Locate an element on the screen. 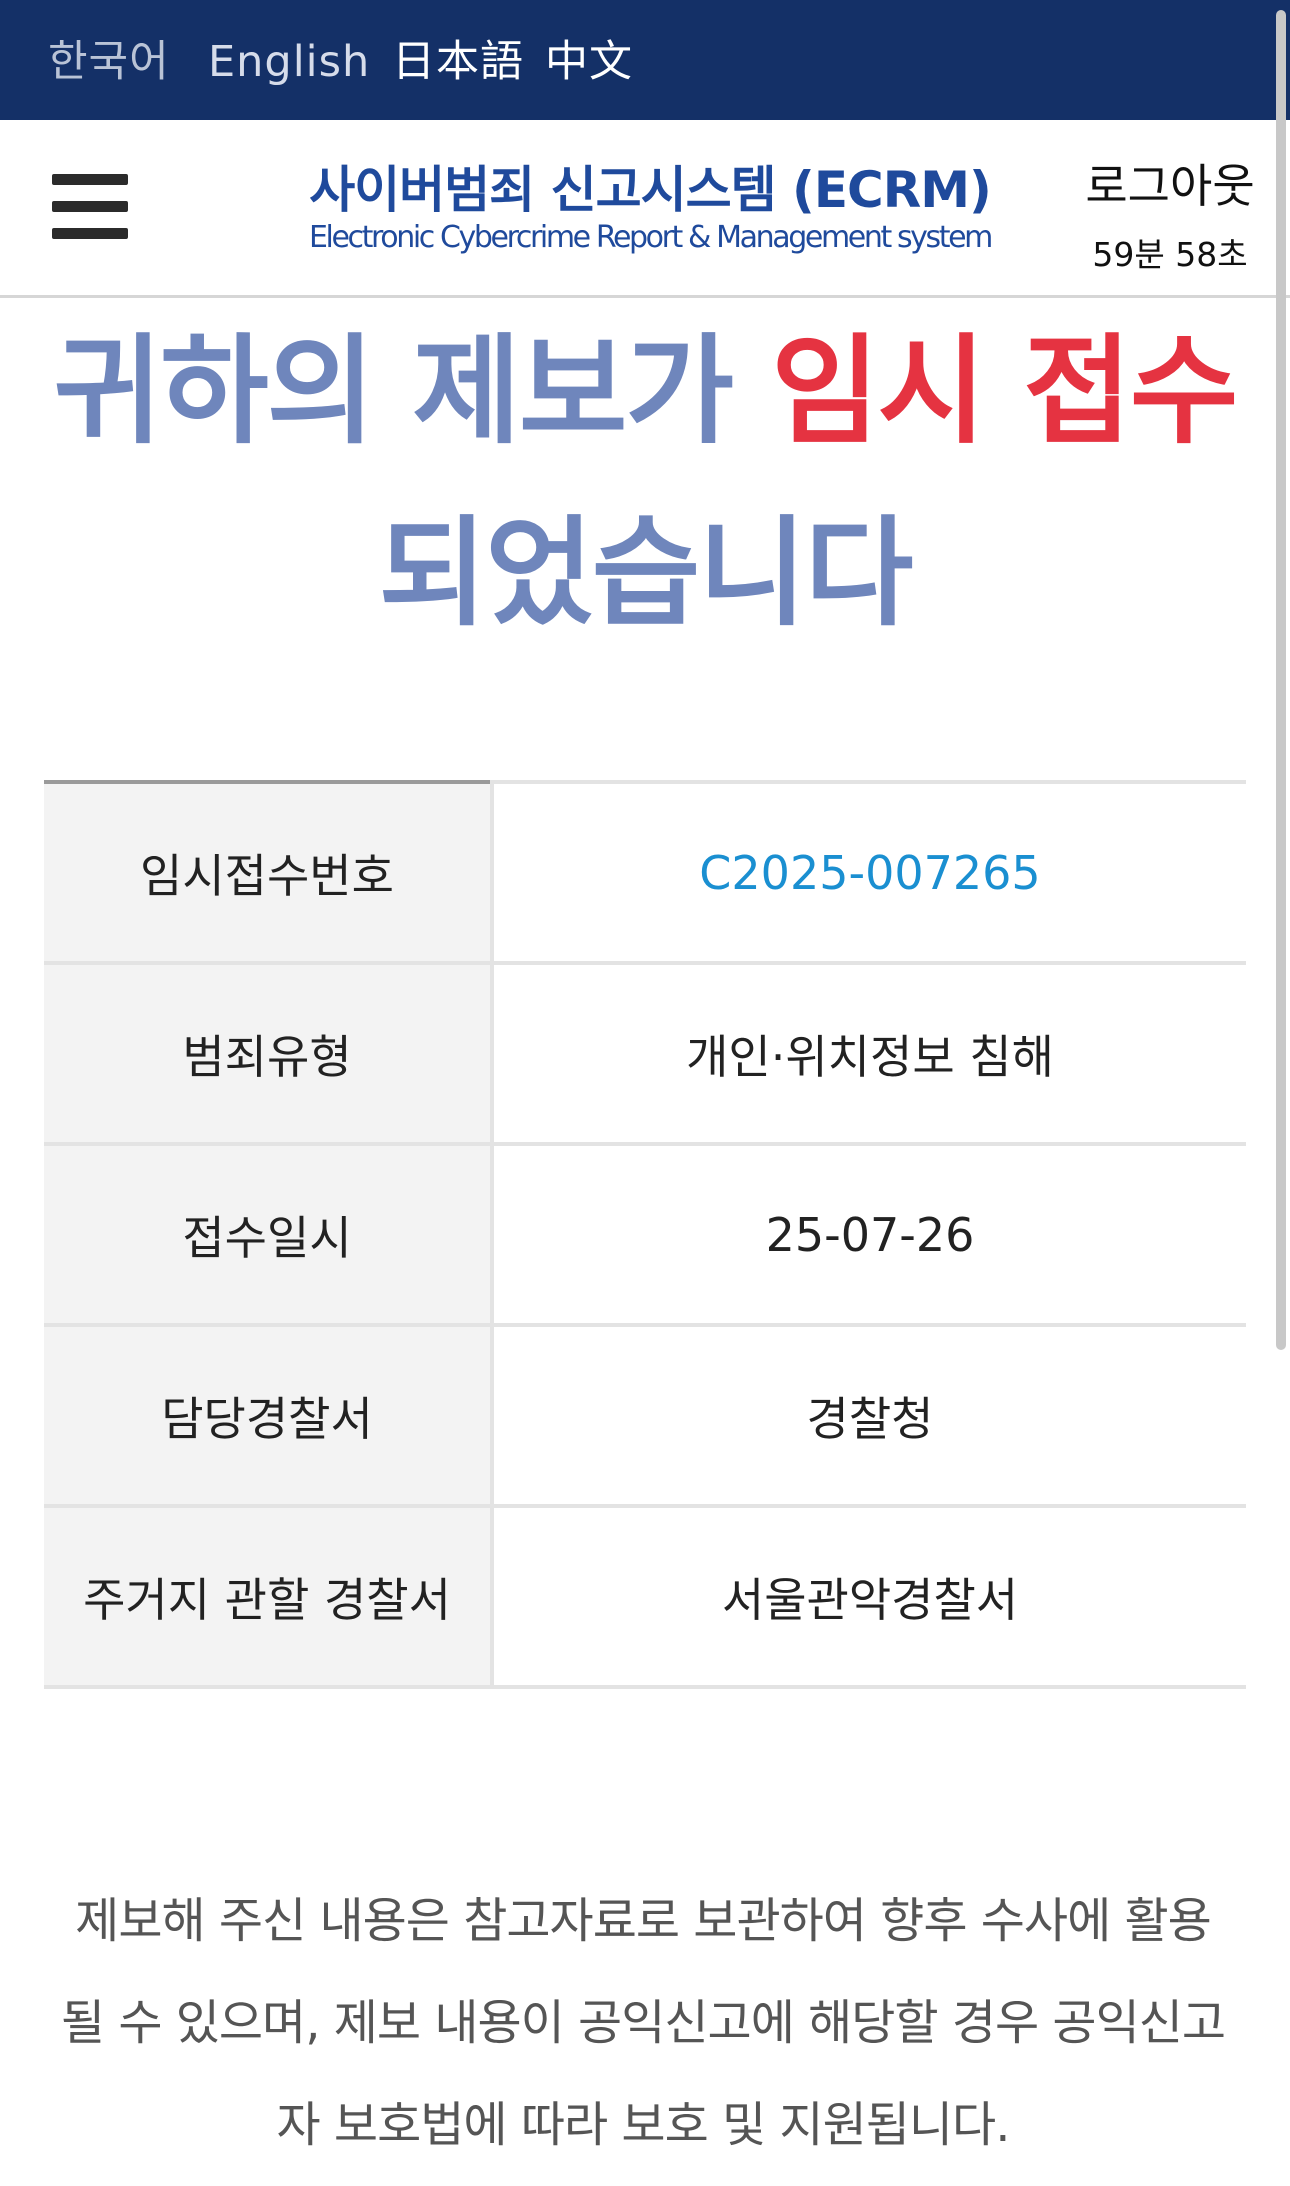  row-label-received-date: 접수일시 is located at coordinates (269, 1234).